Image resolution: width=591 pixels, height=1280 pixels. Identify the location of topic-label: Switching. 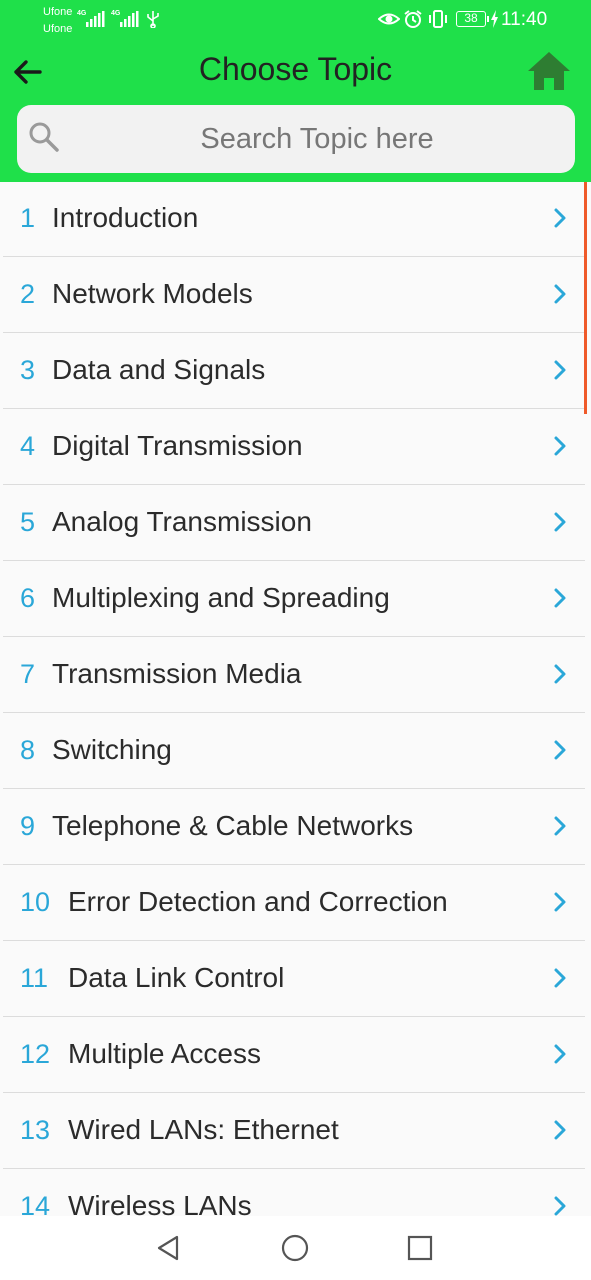
(112, 749).